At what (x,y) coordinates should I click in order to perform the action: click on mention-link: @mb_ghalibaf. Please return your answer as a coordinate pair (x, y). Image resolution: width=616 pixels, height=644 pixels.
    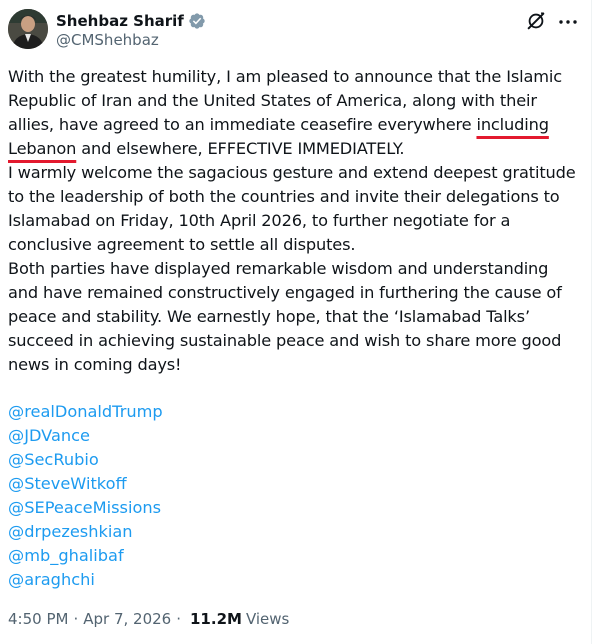
    Looking at the image, I should click on (85, 556).